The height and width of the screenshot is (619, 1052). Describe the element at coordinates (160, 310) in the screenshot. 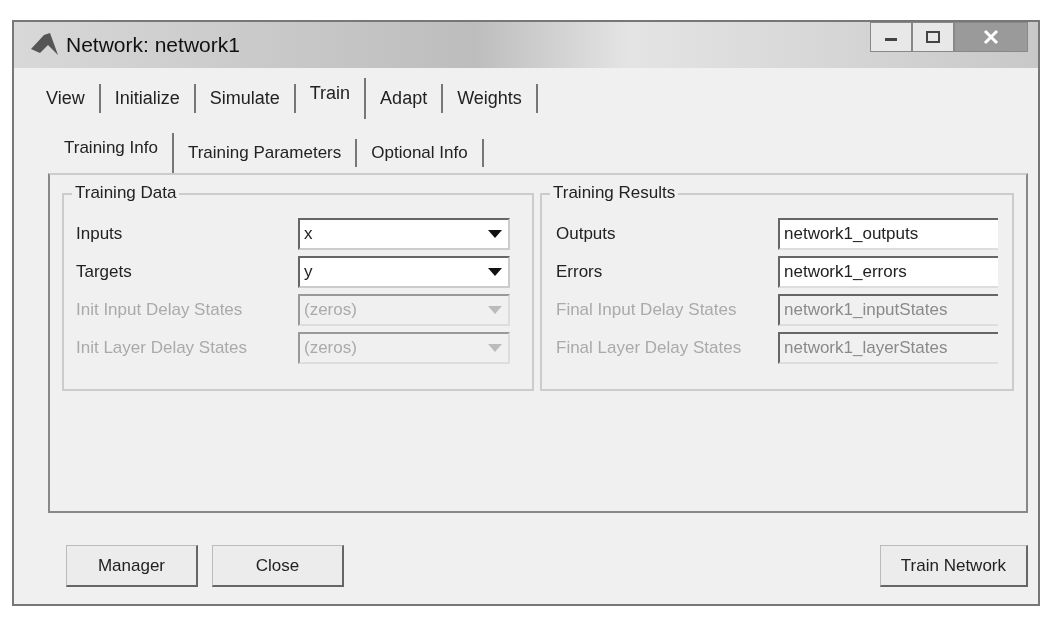

I see `field-label: Init Input Delay States` at that location.